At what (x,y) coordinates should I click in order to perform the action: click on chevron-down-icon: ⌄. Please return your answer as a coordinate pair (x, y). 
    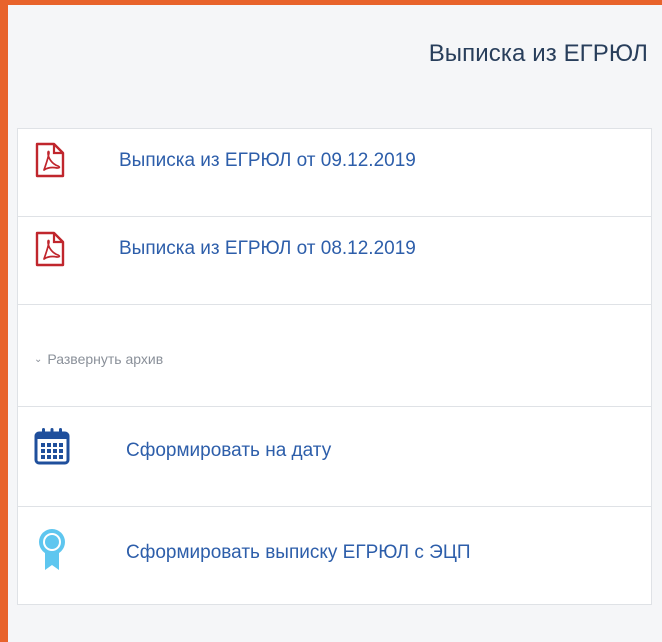
    Looking at the image, I should click on (38, 359).